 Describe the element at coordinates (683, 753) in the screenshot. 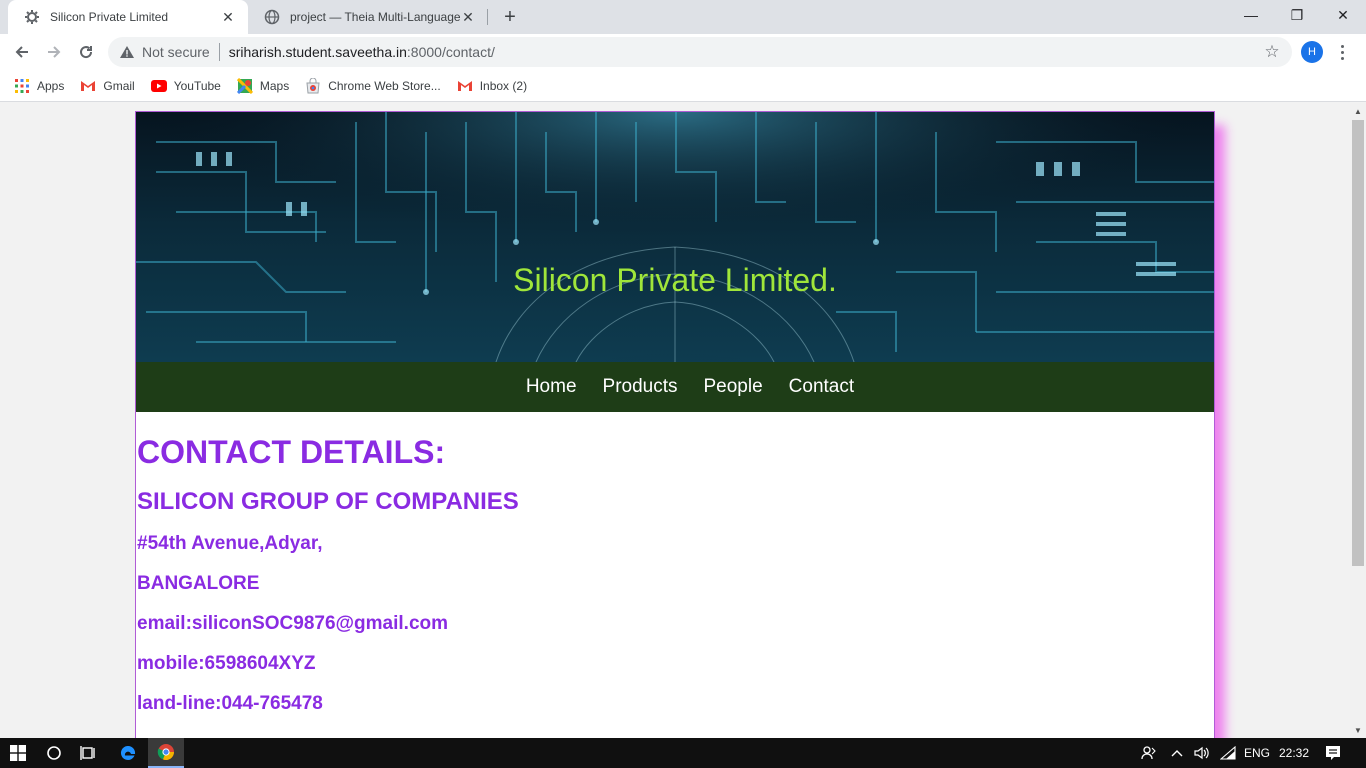

I see `windows-taskbar: ENG 22:32` at that location.